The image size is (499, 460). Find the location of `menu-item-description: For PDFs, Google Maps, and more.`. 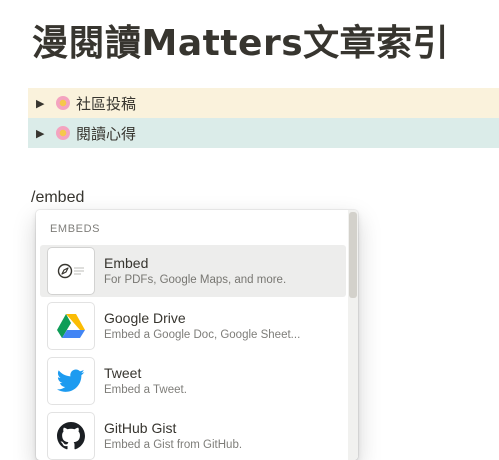

menu-item-description: For PDFs, Google Maps, and more. is located at coordinates (195, 280).